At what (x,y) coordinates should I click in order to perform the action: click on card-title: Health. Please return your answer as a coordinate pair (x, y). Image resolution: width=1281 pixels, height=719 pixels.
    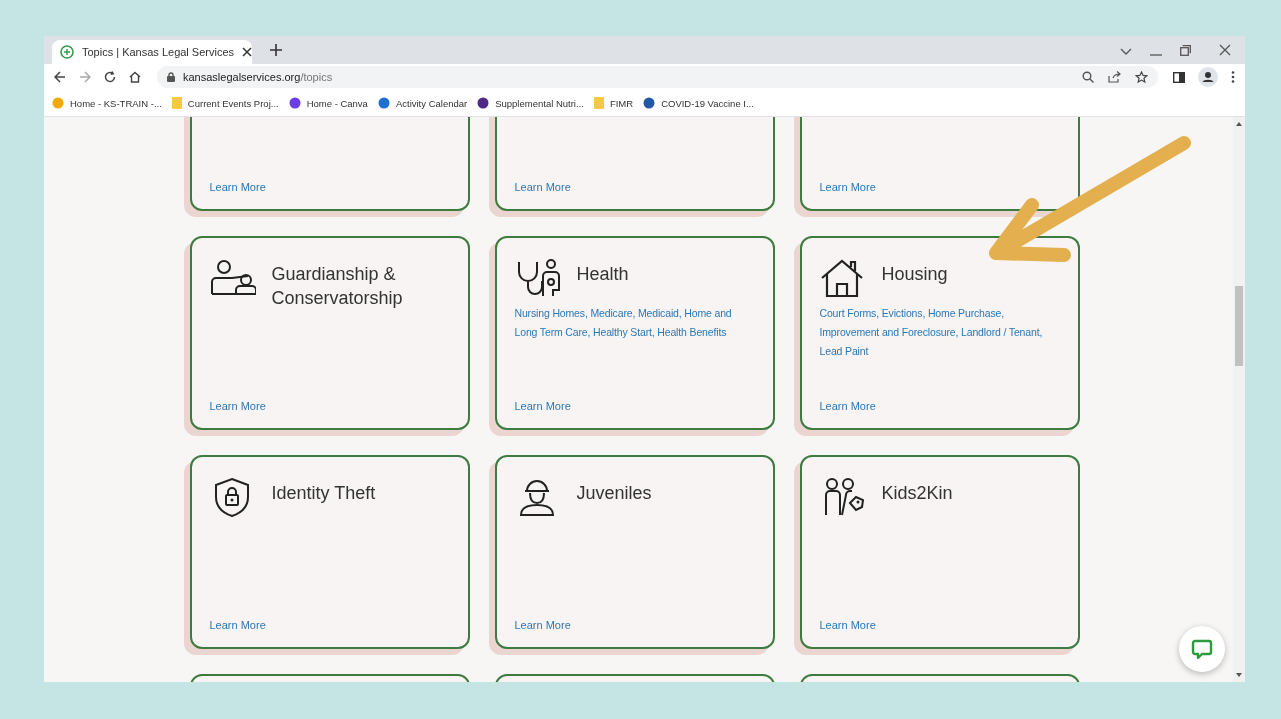
    Looking at the image, I should click on (602, 274).